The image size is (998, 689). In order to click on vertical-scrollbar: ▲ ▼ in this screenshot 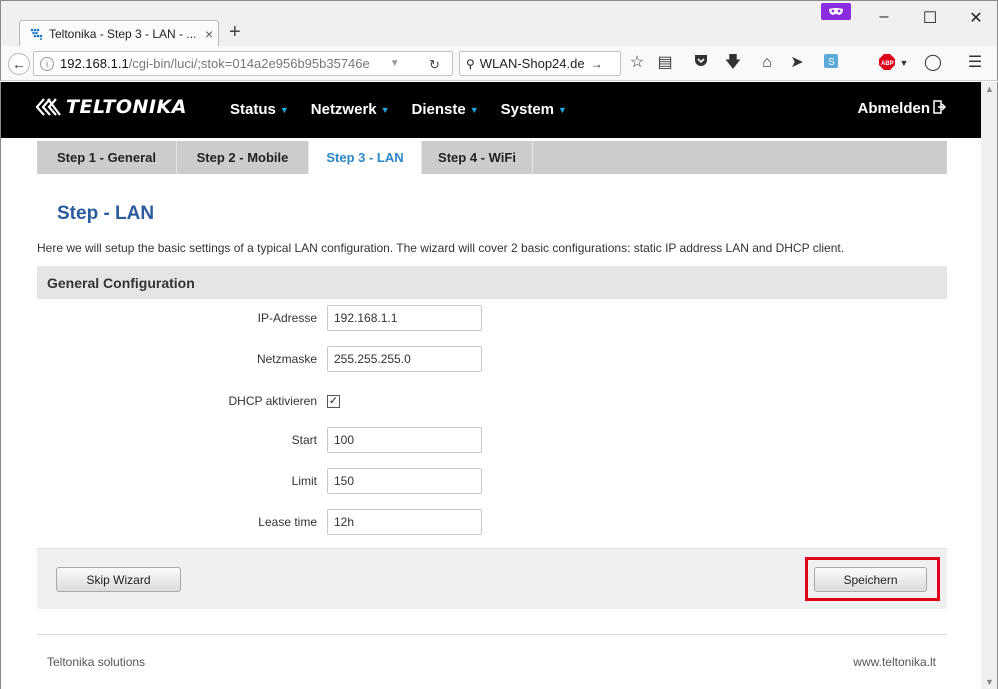, I will do `click(989, 385)`.